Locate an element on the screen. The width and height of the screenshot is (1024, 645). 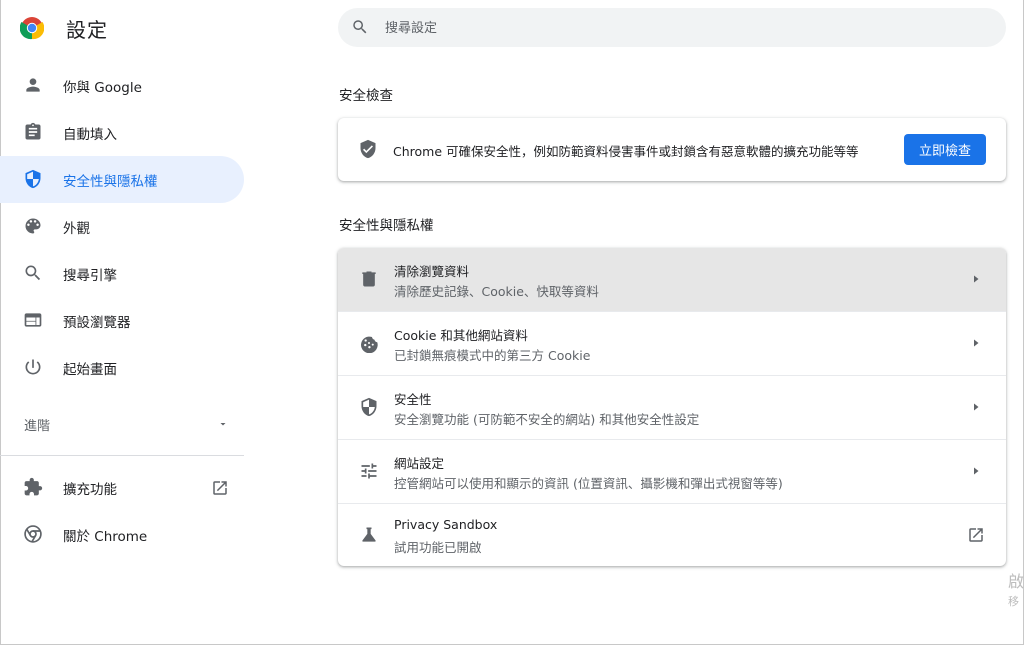
puzzle-icon is located at coordinates (33, 486).